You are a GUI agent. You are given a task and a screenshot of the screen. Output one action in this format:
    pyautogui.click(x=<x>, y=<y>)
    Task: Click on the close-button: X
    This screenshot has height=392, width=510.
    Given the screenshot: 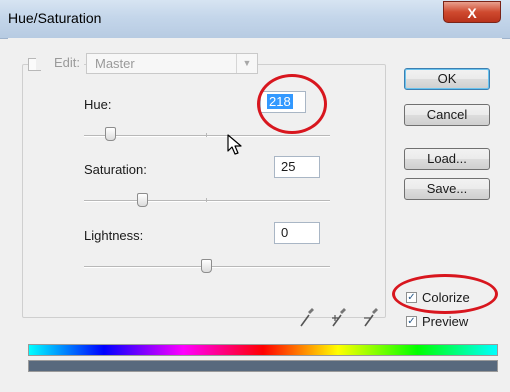 What is the action you would take?
    pyautogui.click(x=472, y=12)
    